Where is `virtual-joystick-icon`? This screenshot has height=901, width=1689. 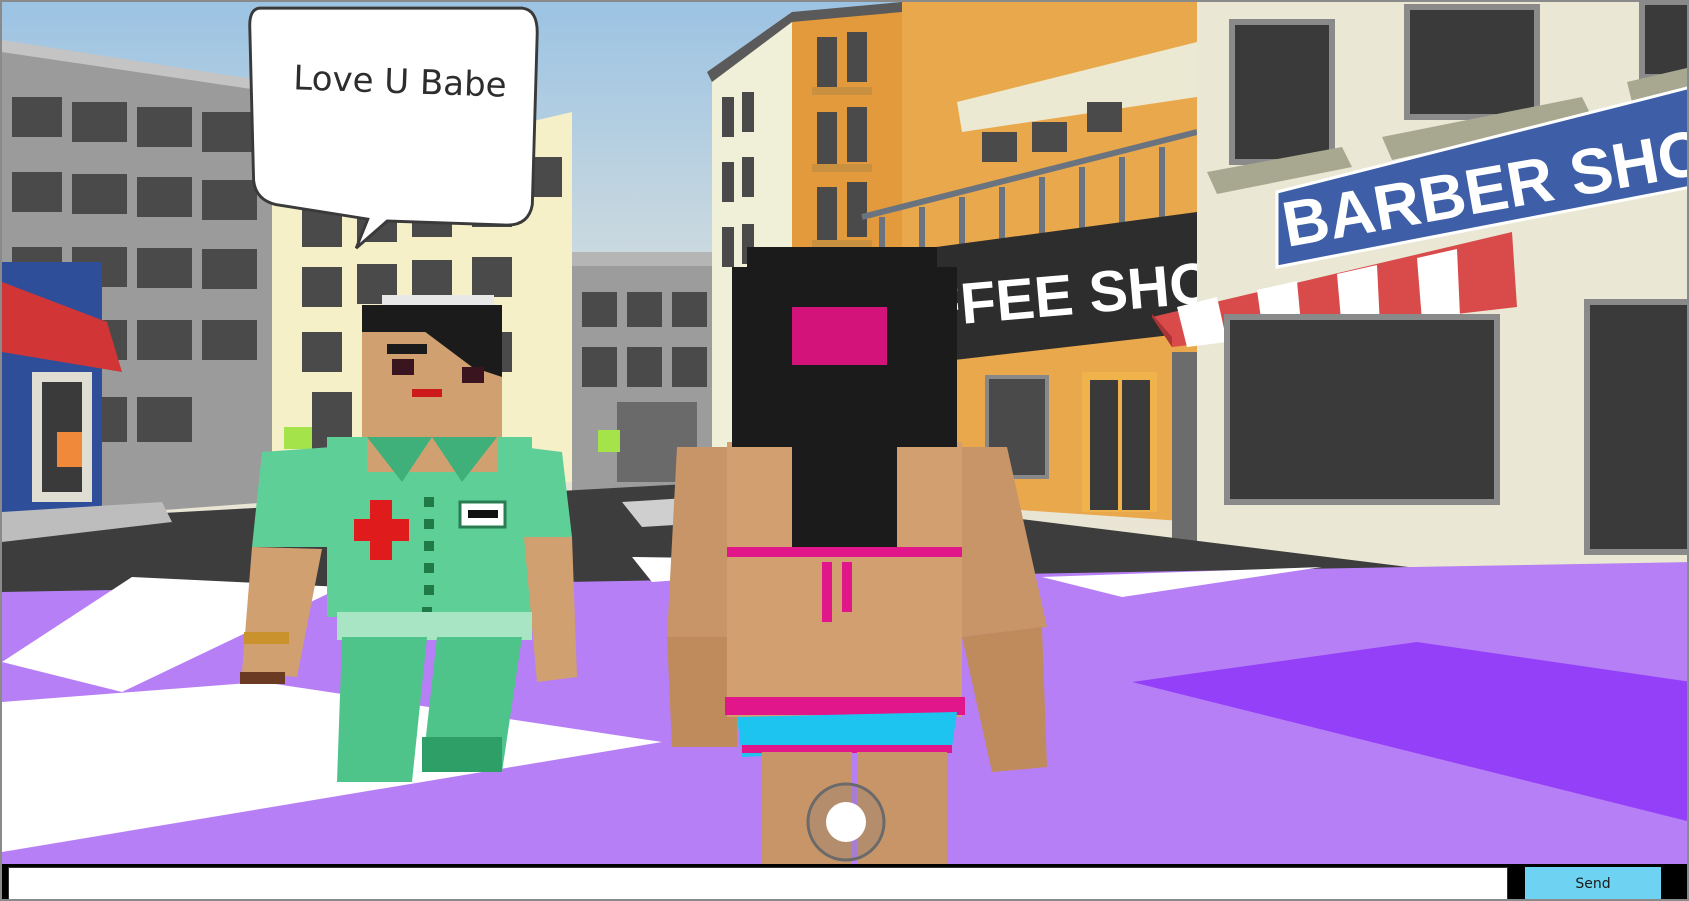 virtual-joystick-icon is located at coordinates (846, 822).